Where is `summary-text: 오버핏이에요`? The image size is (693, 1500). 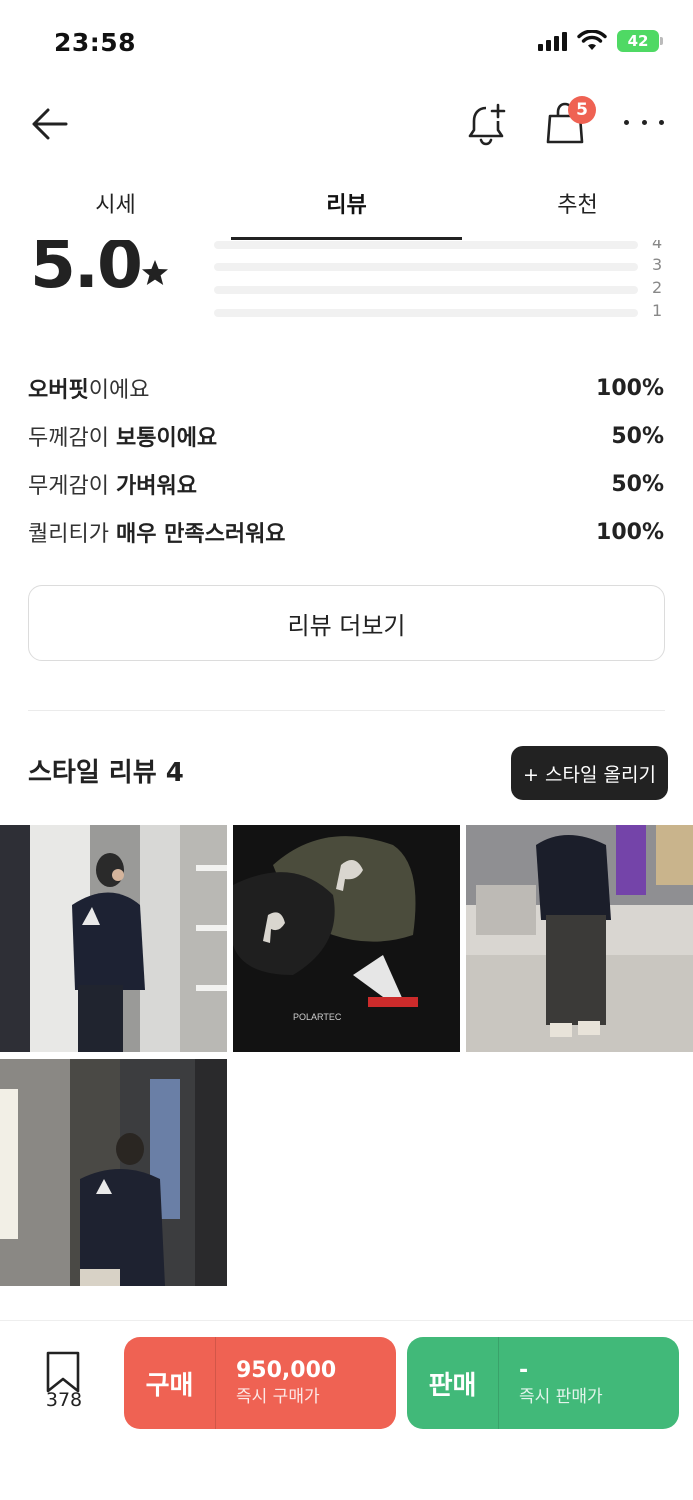
summary-text: 오버핏이에요 is located at coordinates (89, 390).